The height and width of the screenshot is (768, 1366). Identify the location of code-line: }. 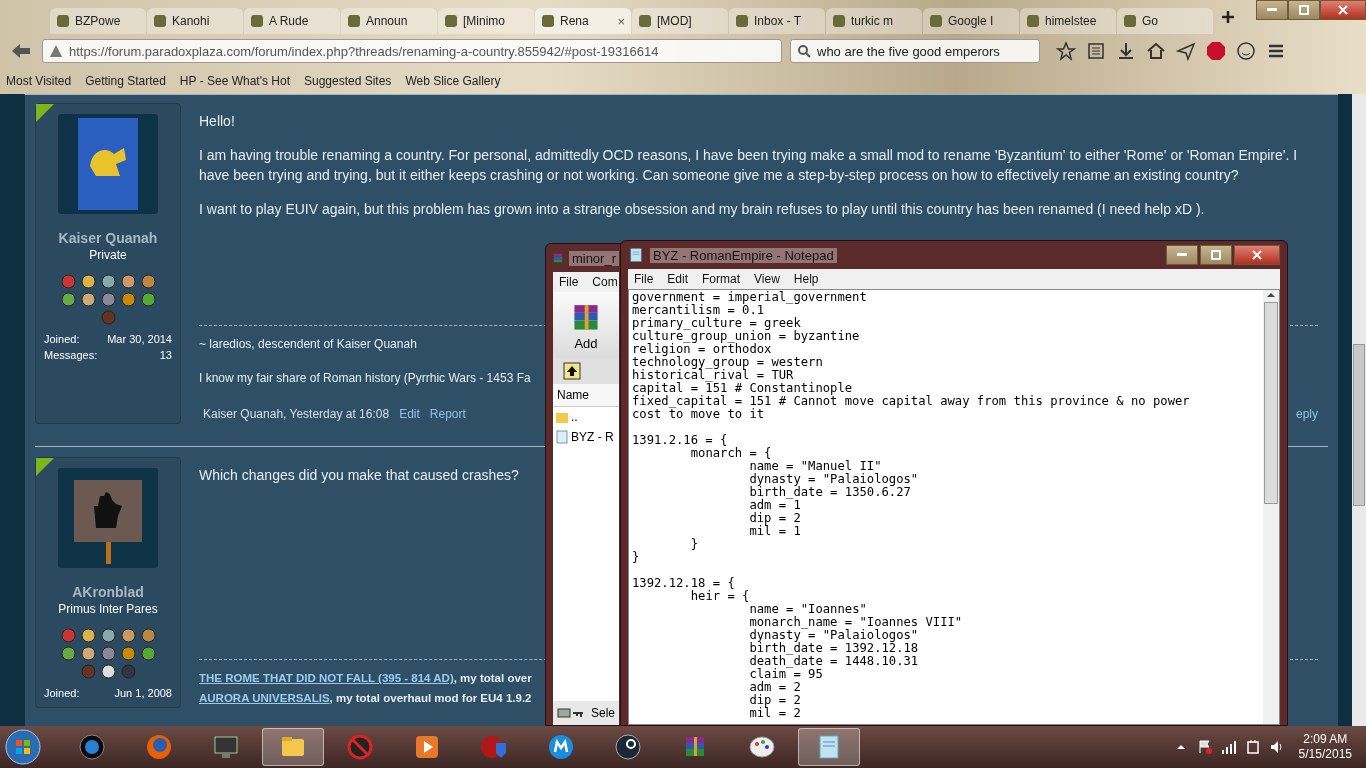
(636, 557).